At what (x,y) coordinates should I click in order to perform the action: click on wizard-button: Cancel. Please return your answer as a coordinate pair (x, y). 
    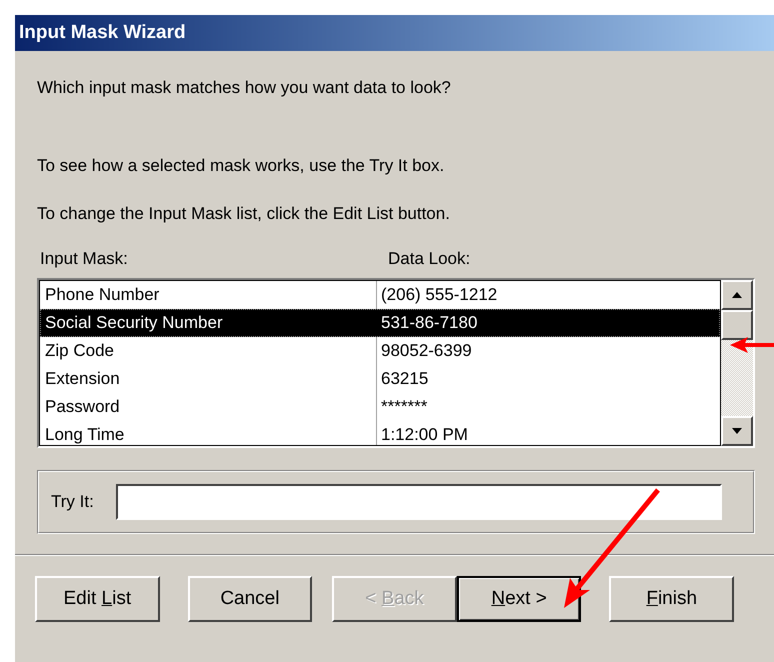
    Looking at the image, I should click on (250, 599).